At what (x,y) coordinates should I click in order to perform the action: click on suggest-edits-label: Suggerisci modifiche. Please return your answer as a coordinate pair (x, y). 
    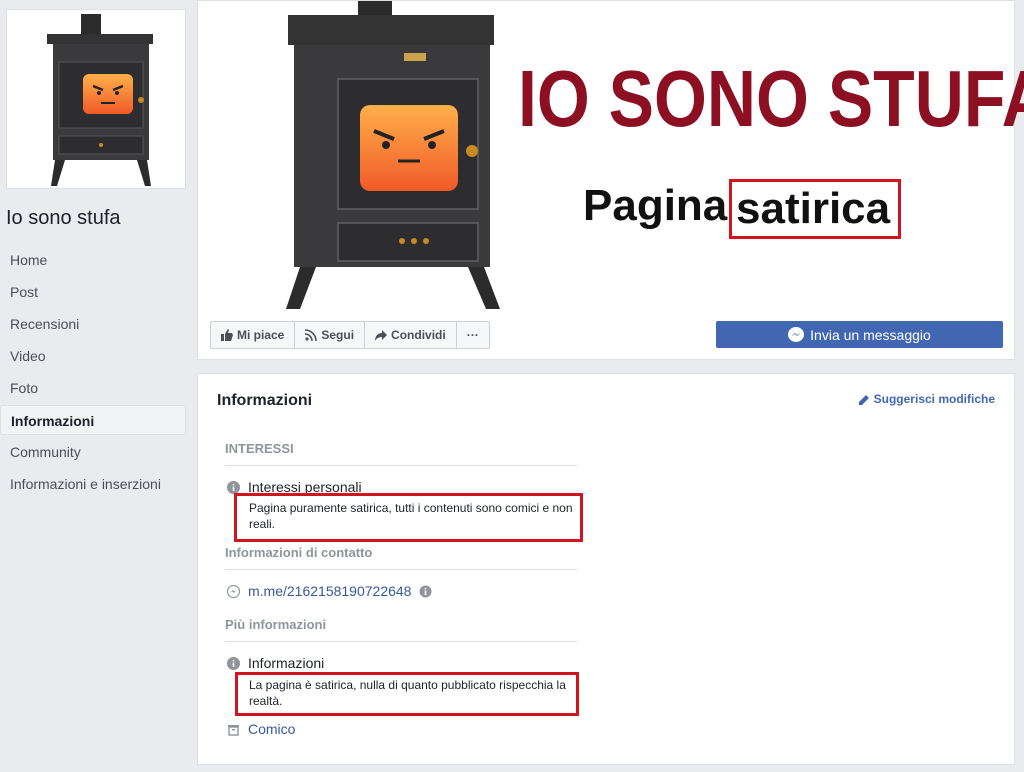
    Looking at the image, I should click on (934, 399).